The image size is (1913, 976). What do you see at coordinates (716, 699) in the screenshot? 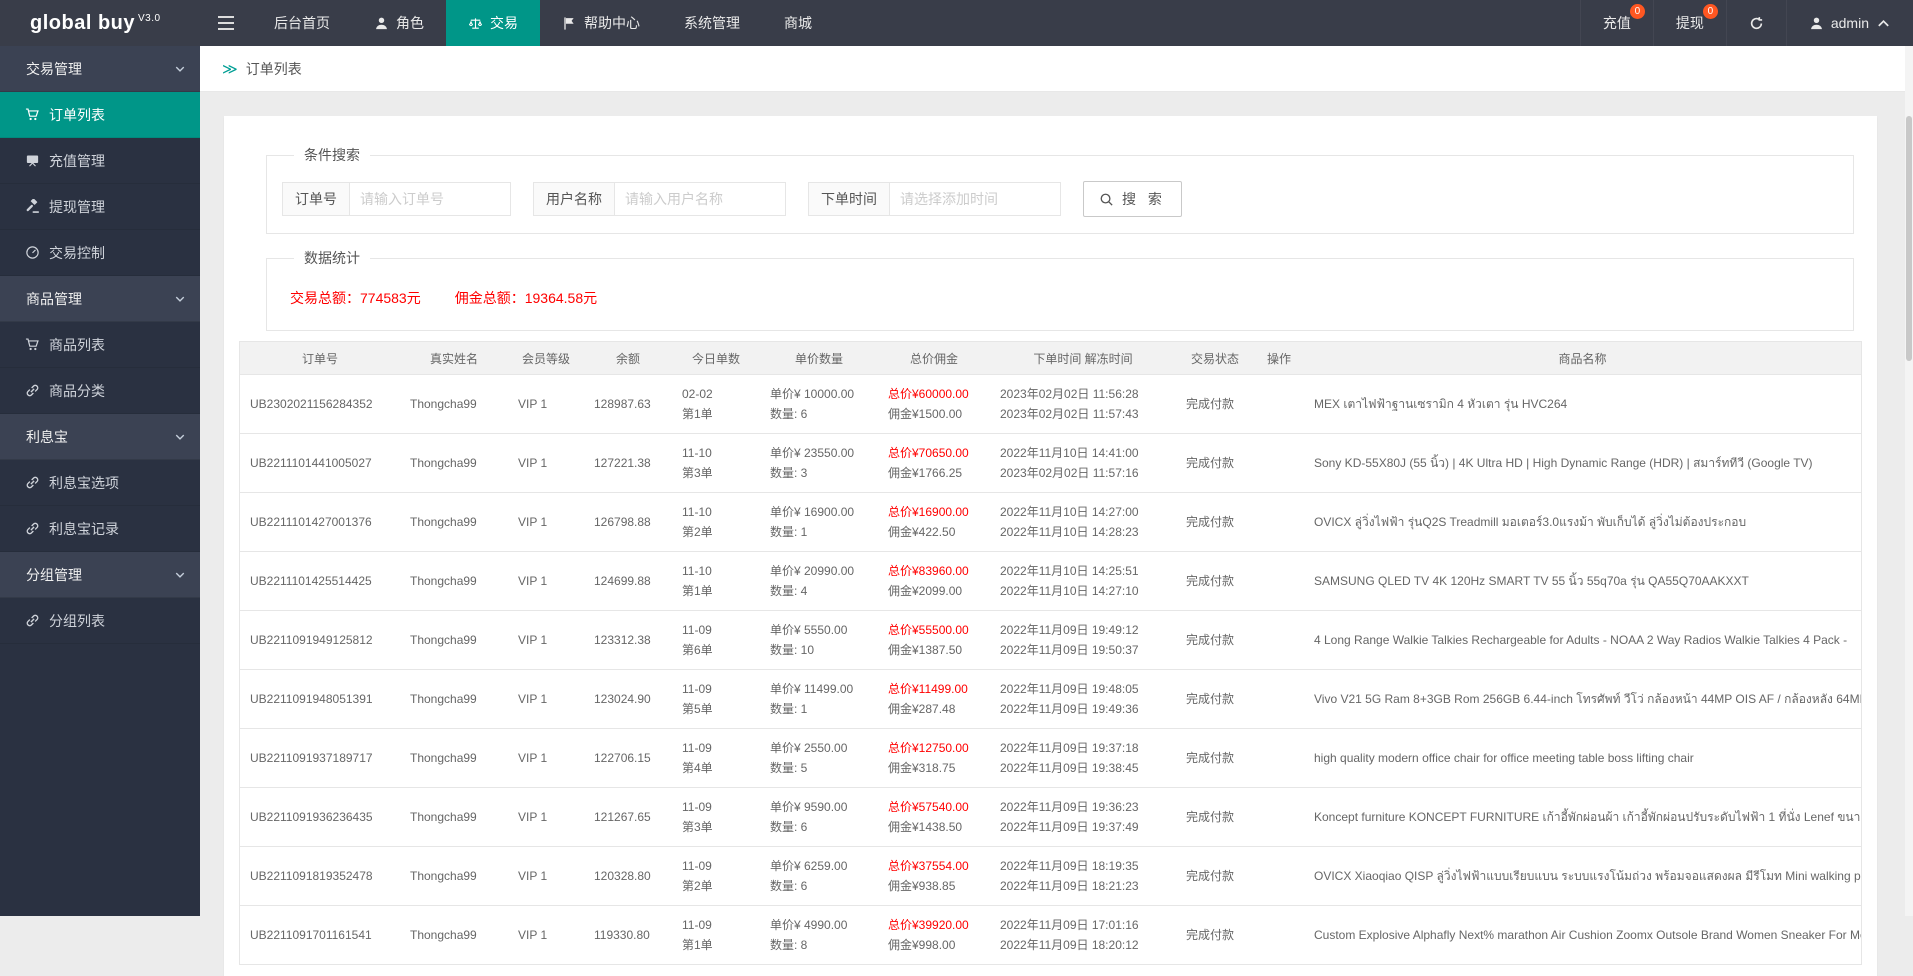
I see `cell-today-orders: 11-09第5单` at bounding box center [716, 699].